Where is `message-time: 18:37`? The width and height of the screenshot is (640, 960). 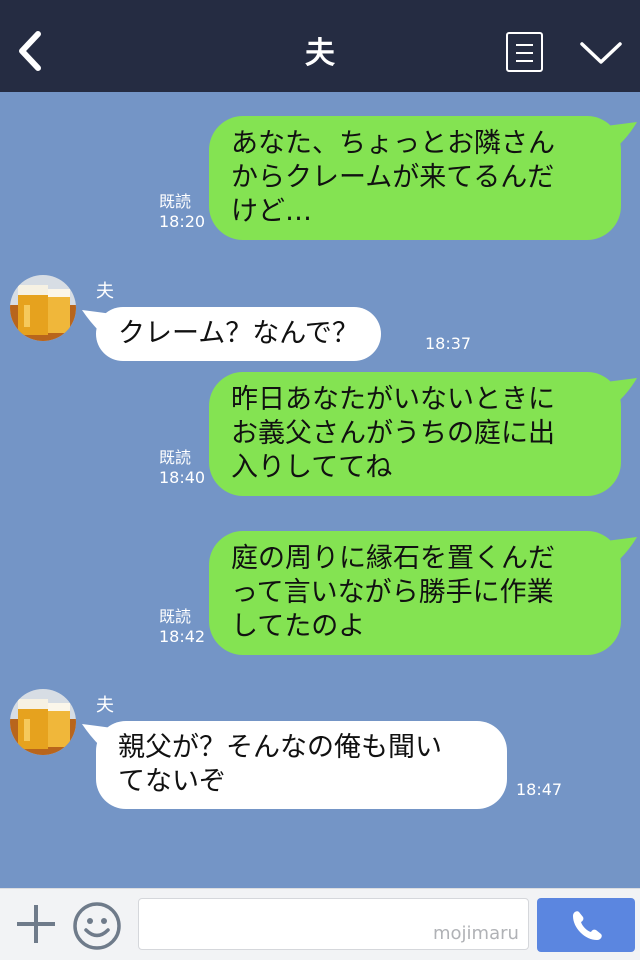
message-time: 18:37 is located at coordinates (448, 343).